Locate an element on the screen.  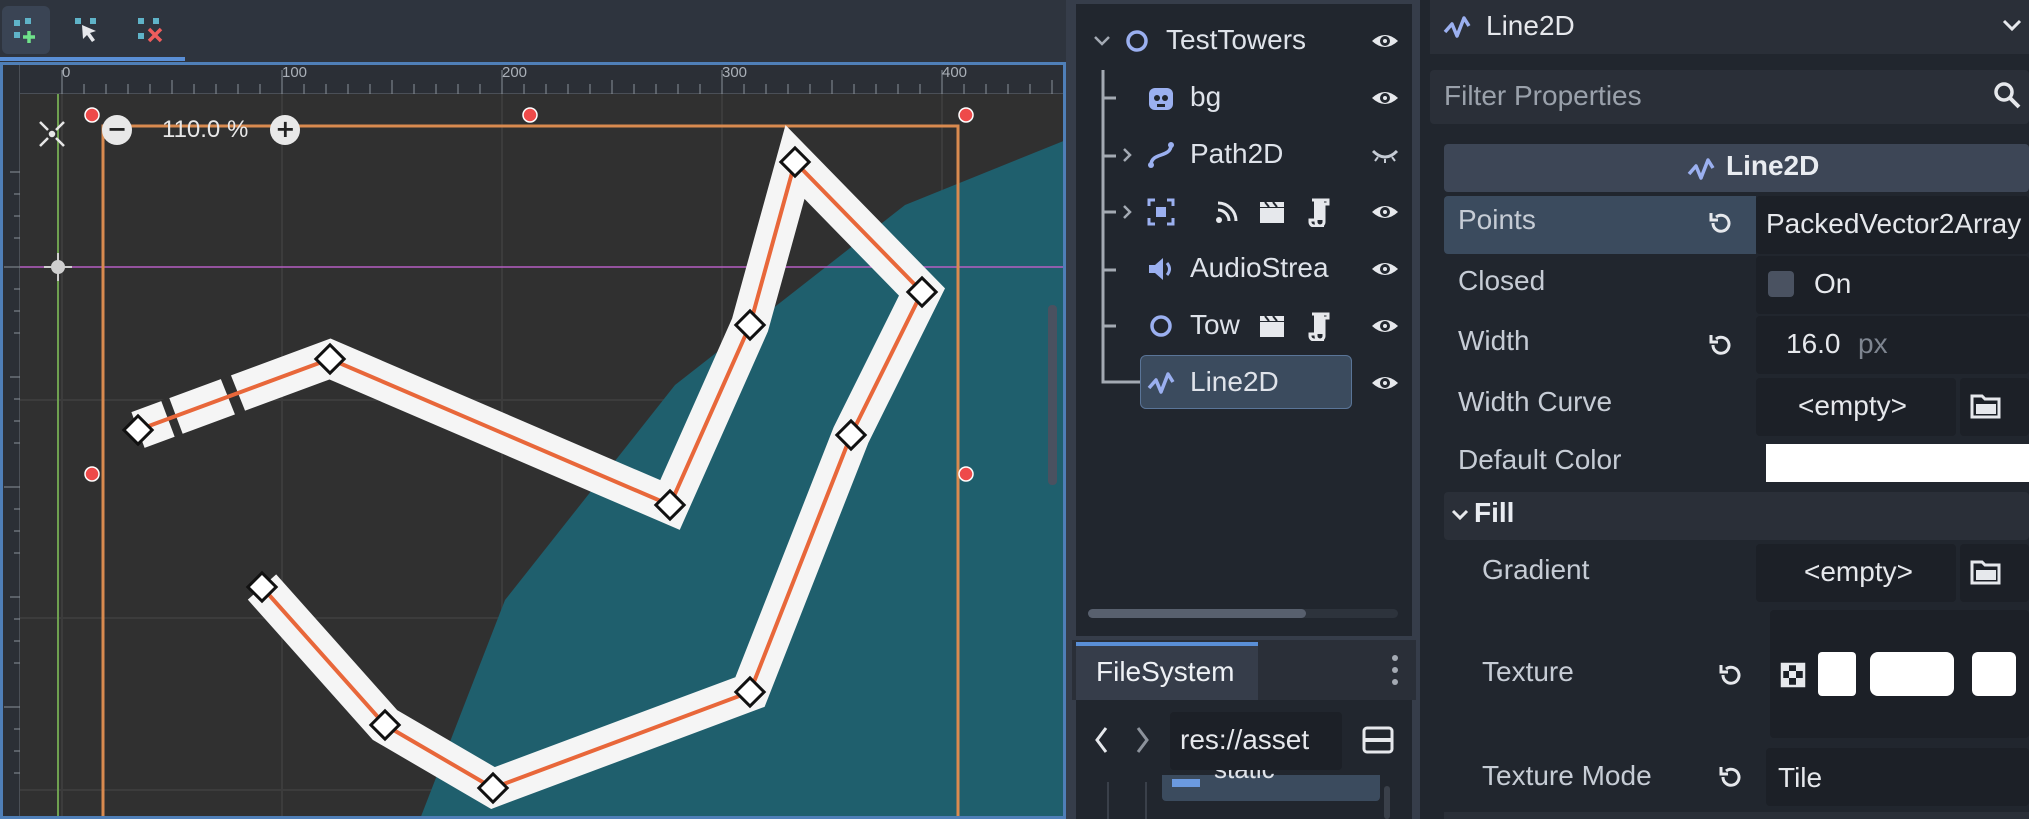
checkerboard-icon is located at coordinates (1793, 675).